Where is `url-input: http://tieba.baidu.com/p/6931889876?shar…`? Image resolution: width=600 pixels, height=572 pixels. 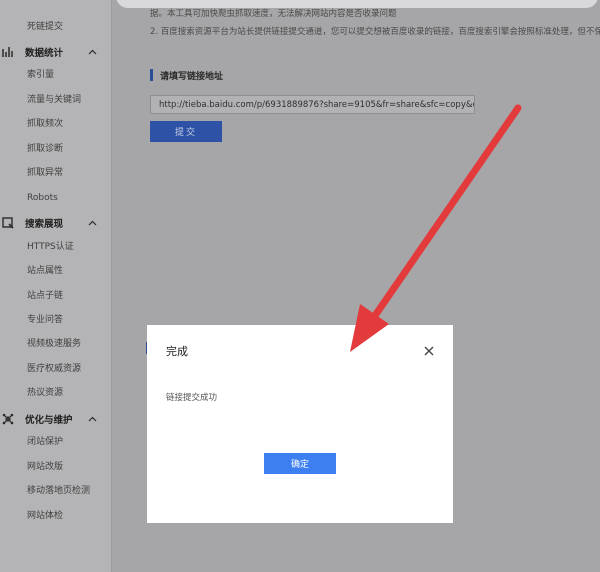
url-input: http://tieba.baidu.com/p/6931889876?shar… is located at coordinates (312, 104).